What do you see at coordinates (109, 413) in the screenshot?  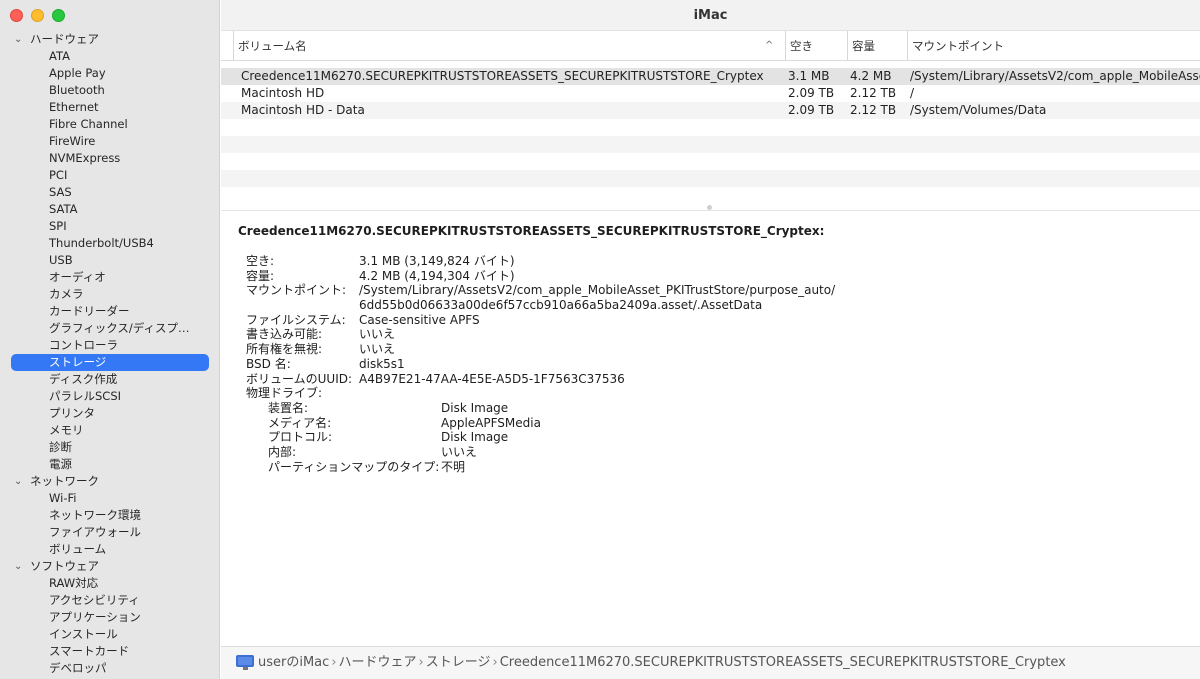 I see `sidebar-item: プリンタ` at bounding box center [109, 413].